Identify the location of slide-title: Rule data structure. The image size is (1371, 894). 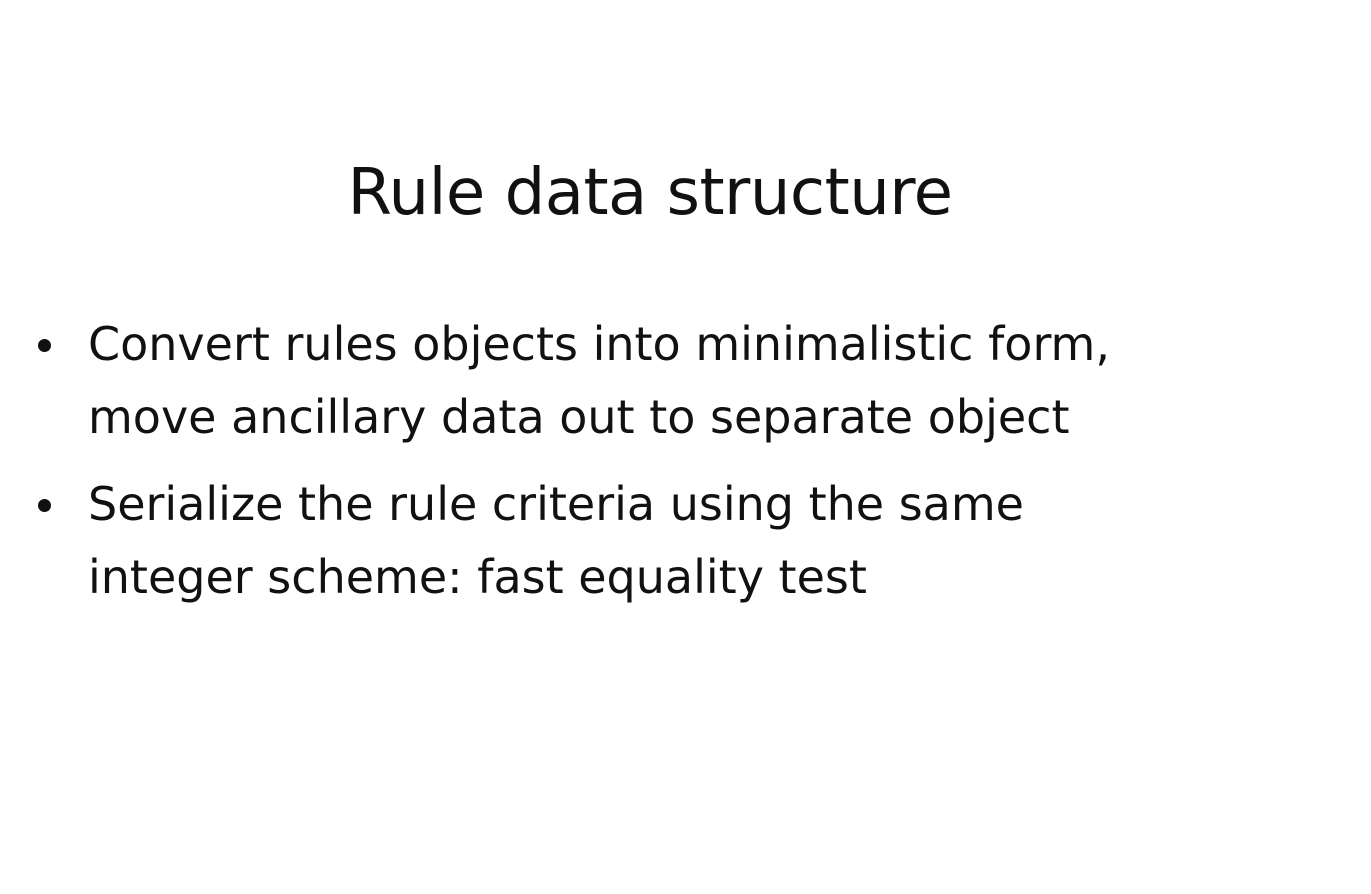
(650, 193).